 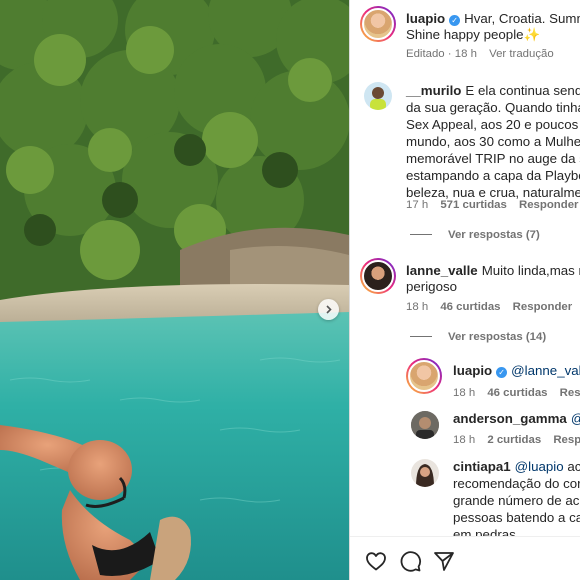 What do you see at coordinates (417, 205) in the screenshot?
I see `comment-time: 17 h` at bounding box center [417, 205].